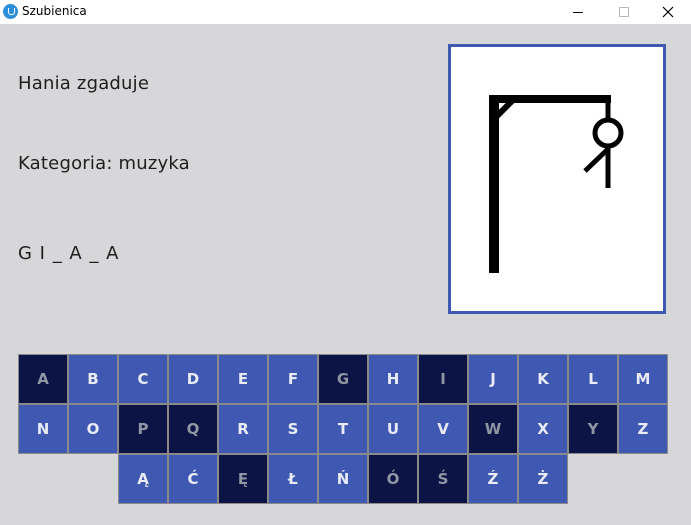 Image resolution: width=691 pixels, height=525 pixels. Describe the element at coordinates (393, 479) in the screenshot. I see `letter-key: Ó` at that location.